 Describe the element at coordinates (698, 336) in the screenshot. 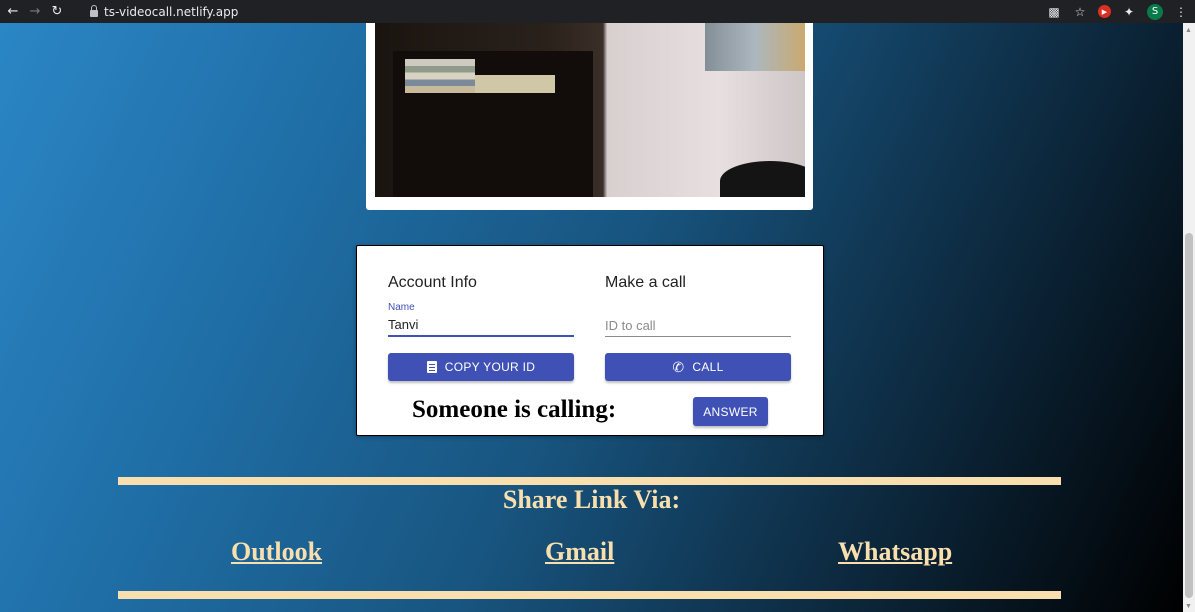

I see `id-field-underline` at that location.